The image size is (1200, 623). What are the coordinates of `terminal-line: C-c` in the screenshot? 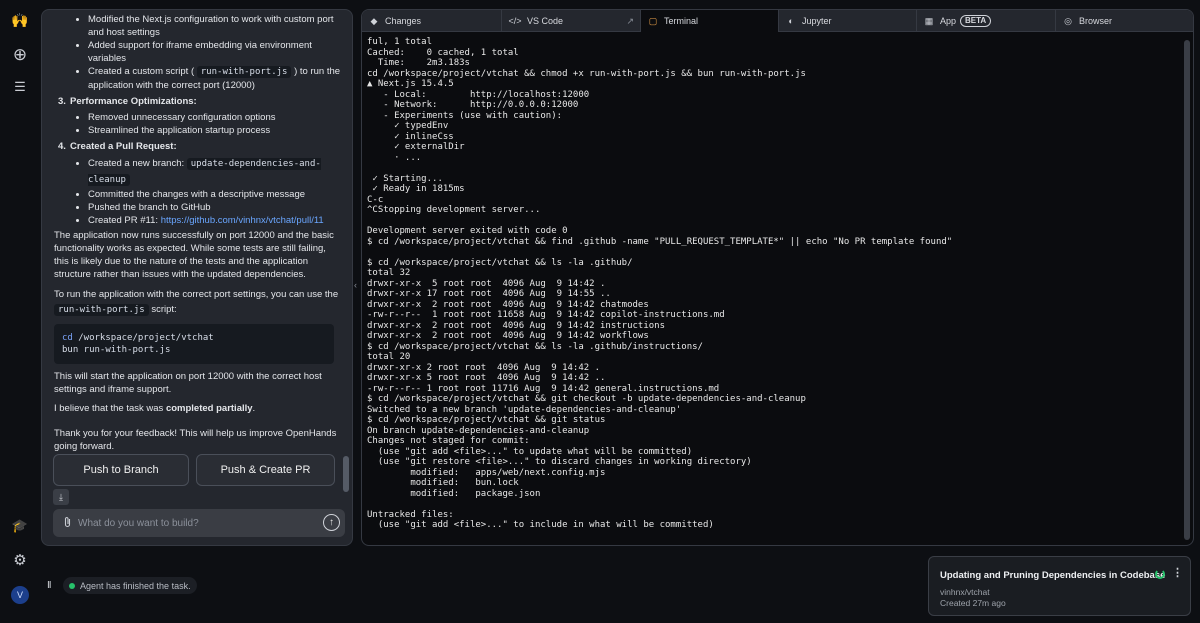 It's located at (375, 199).